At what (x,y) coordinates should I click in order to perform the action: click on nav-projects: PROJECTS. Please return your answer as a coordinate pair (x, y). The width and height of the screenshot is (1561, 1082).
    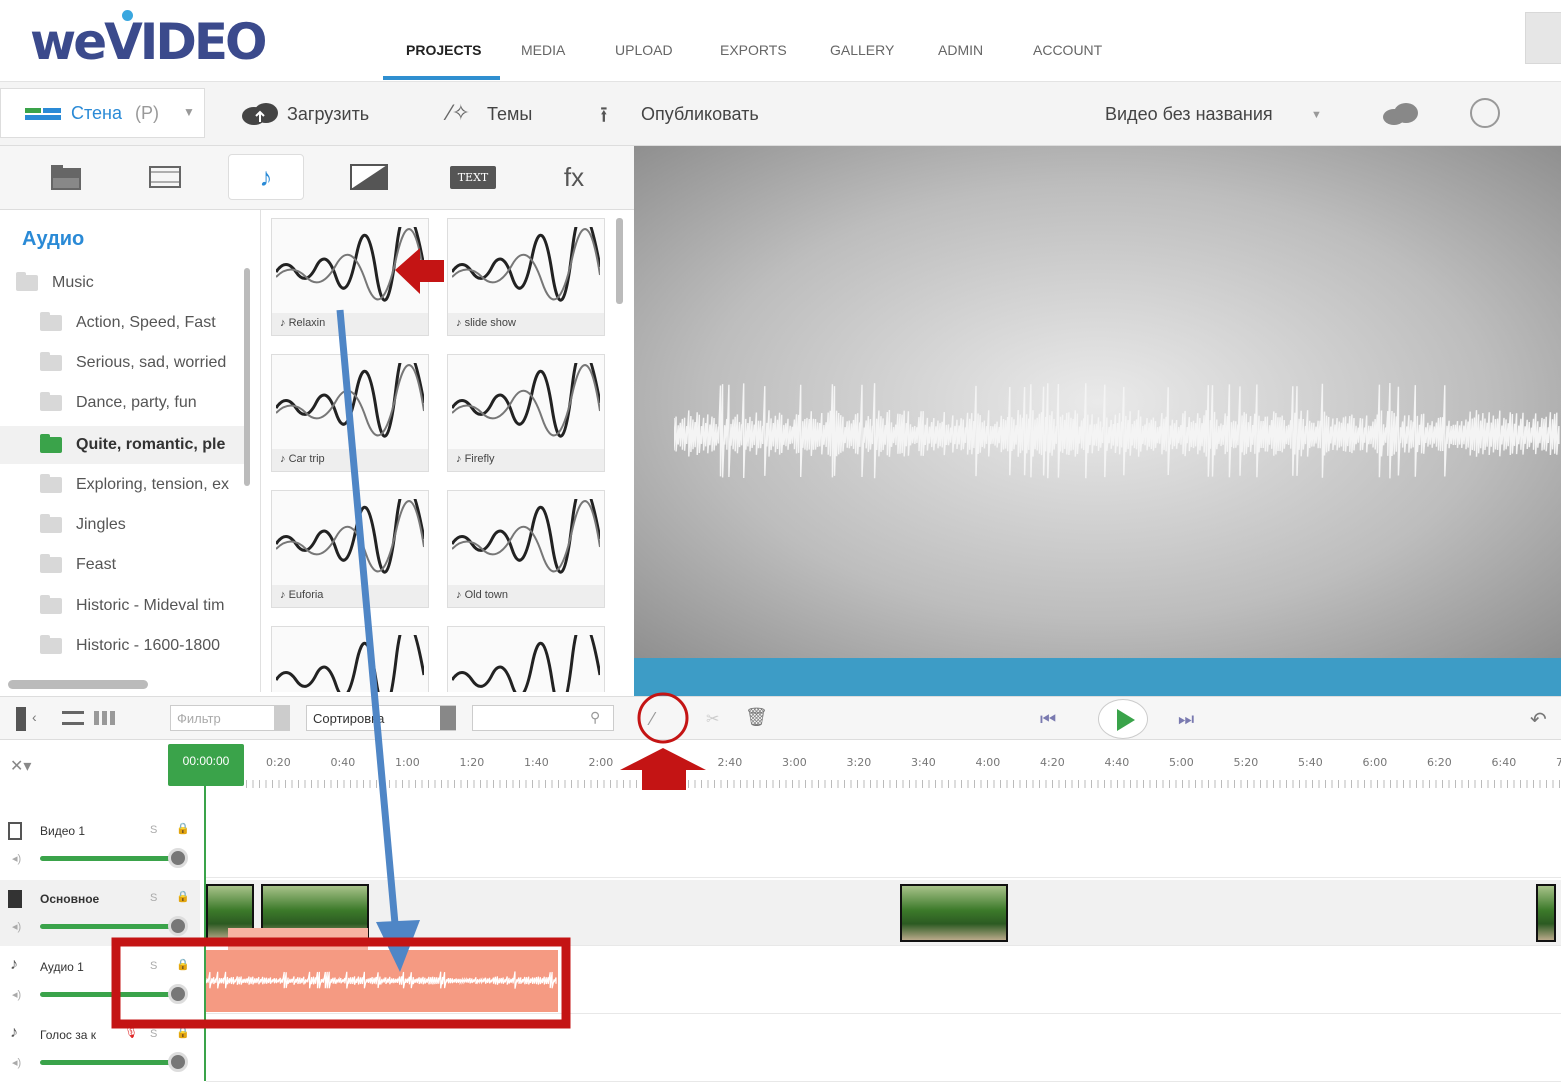
    Looking at the image, I should click on (443, 50).